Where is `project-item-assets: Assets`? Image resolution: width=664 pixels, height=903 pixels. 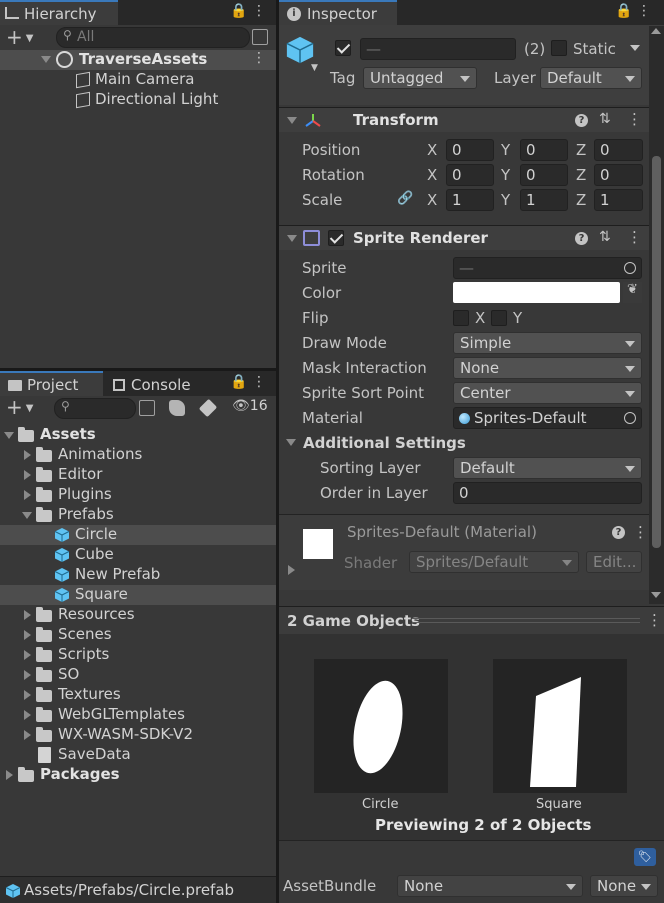 project-item-assets: Assets is located at coordinates (138, 435).